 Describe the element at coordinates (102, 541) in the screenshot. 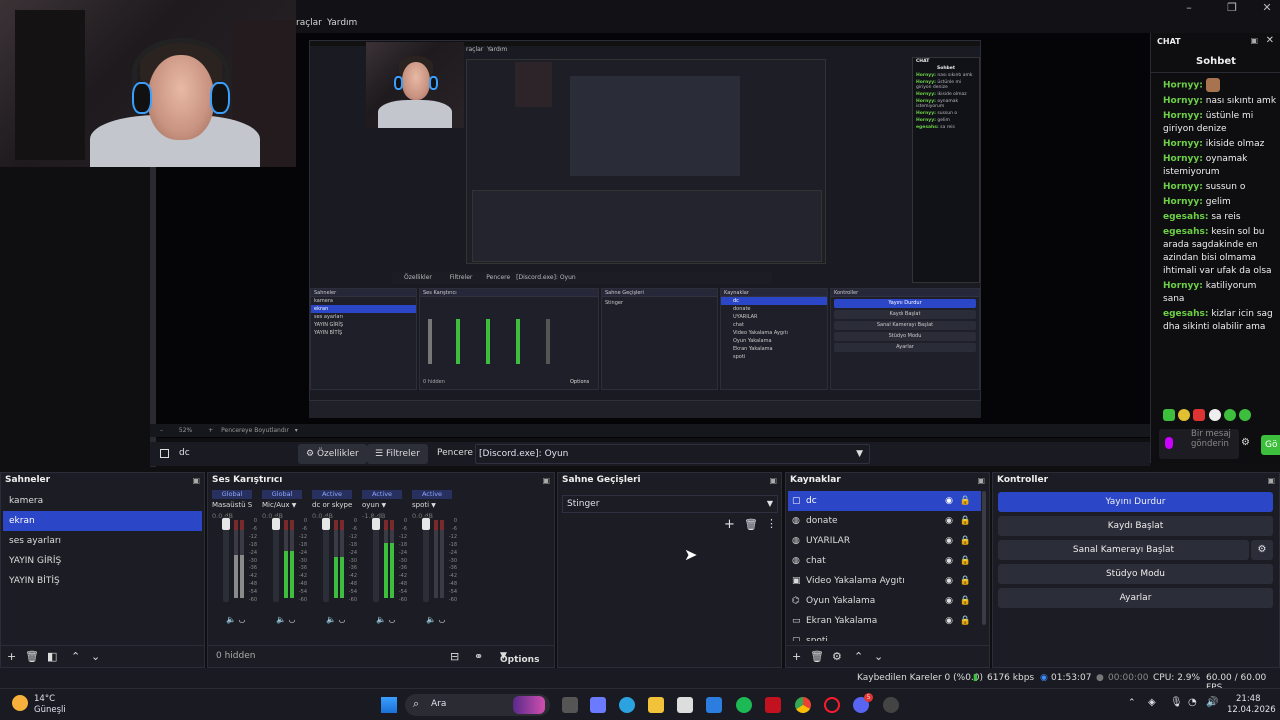

I see `scene-item: ses ayarları` at that location.